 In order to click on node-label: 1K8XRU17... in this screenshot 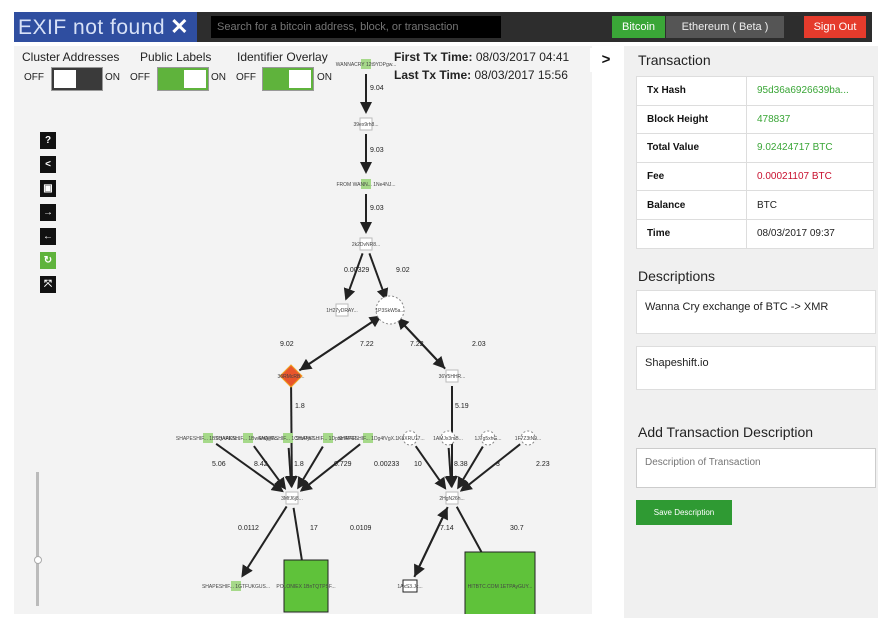, I will do `click(409, 439)`.